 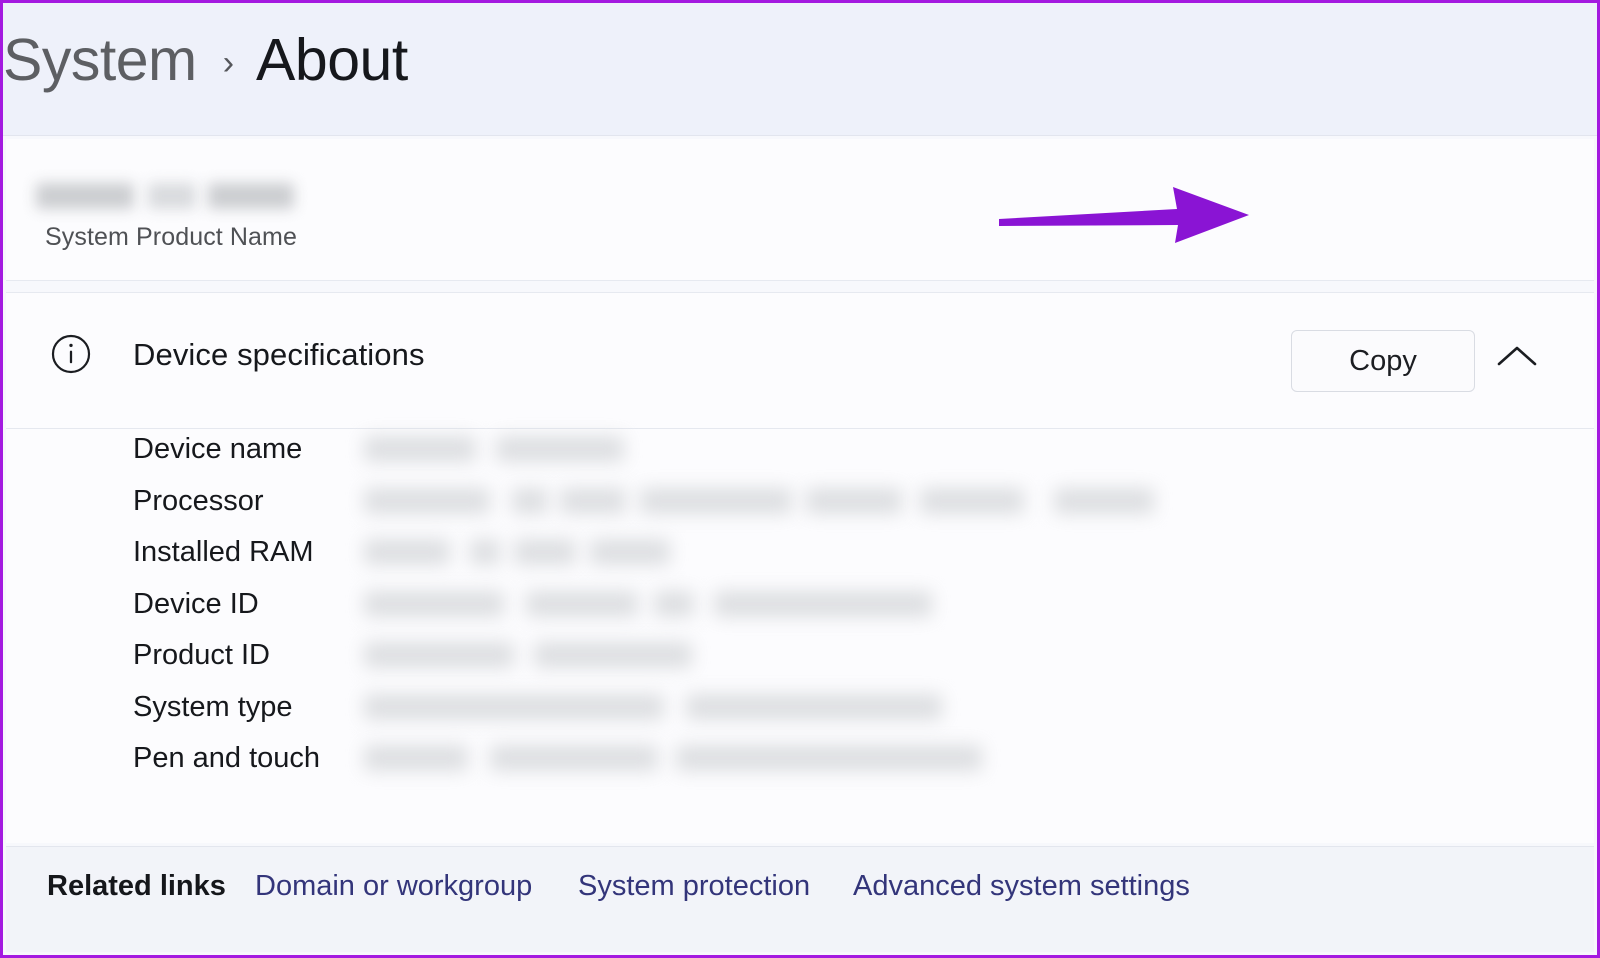 I want to click on spec-label-pen-and-touch: Pen and touch, so click(x=227, y=758).